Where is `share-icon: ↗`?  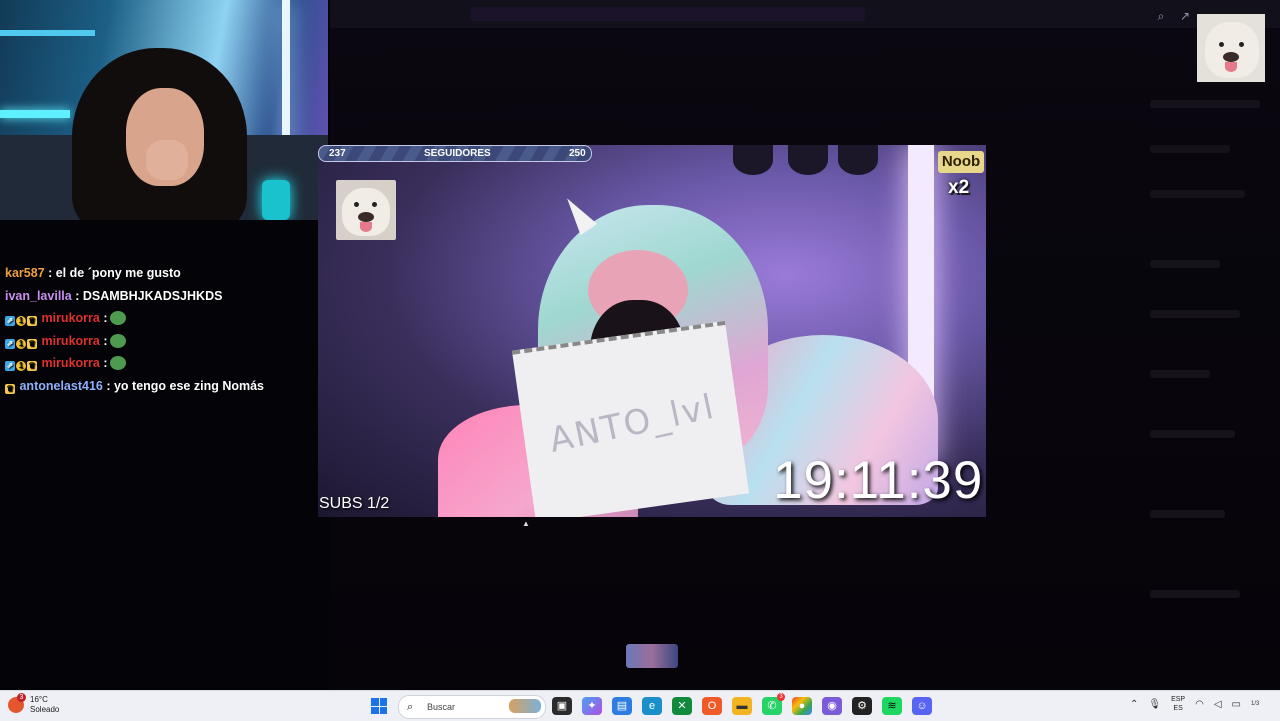 share-icon: ↗ is located at coordinates (1185, 16).